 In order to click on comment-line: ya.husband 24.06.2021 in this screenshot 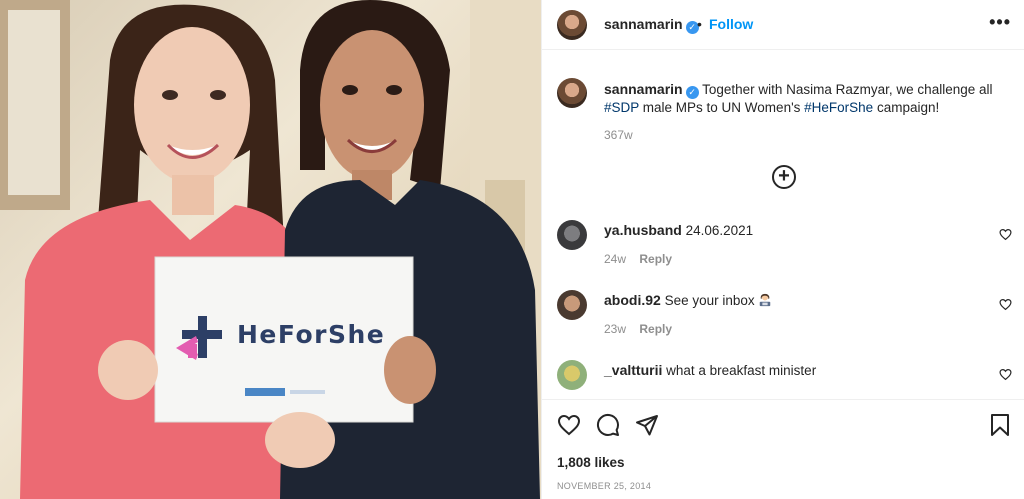, I will do `click(678, 230)`.